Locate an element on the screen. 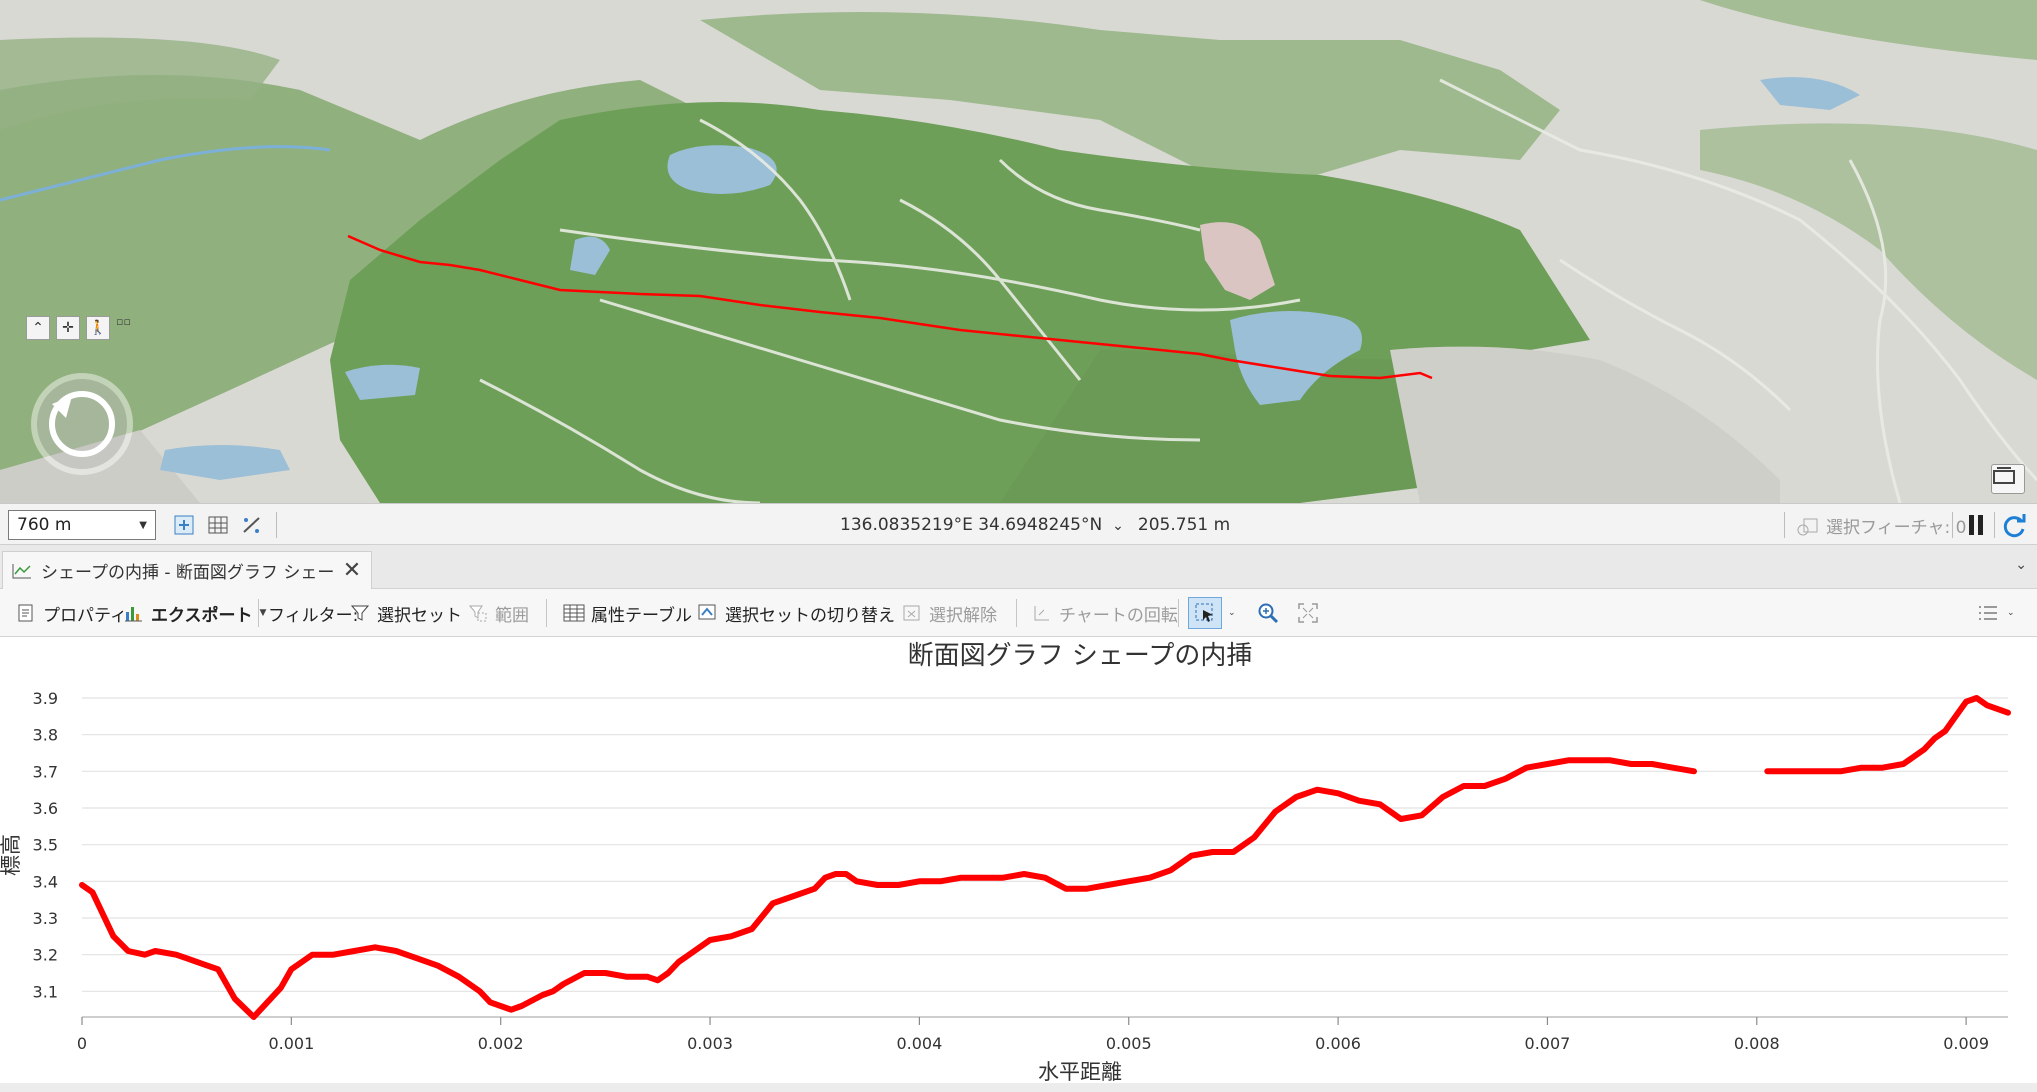 Image resolution: width=2037 pixels, height=1092 pixels. rotate-chart-label: チャートの回転 is located at coordinates (1118, 615).